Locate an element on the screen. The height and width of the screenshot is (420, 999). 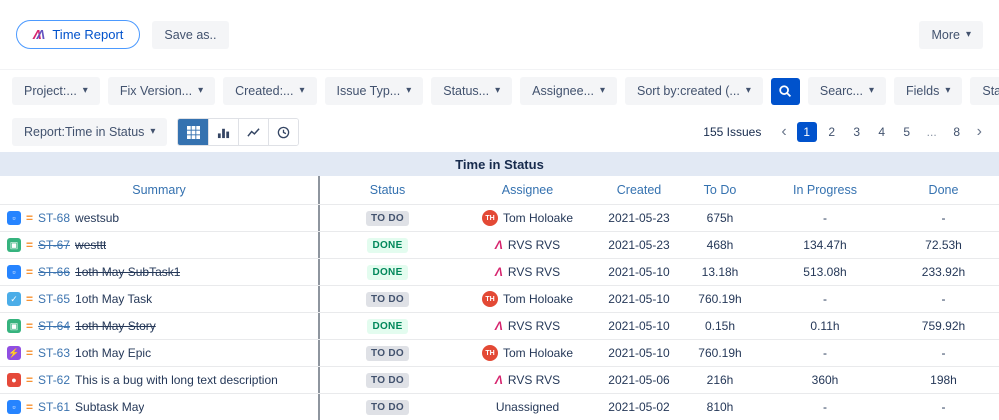
bar-chart-icon is located at coordinates (224, 133).